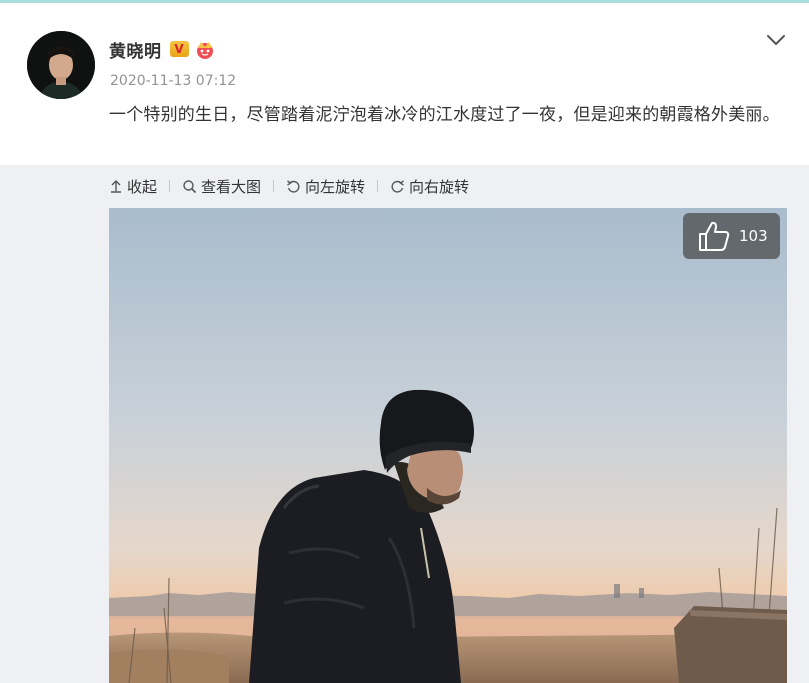  Describe the element at coordinates (190, 186) in the screenshot. I see `search-icon` at that location.